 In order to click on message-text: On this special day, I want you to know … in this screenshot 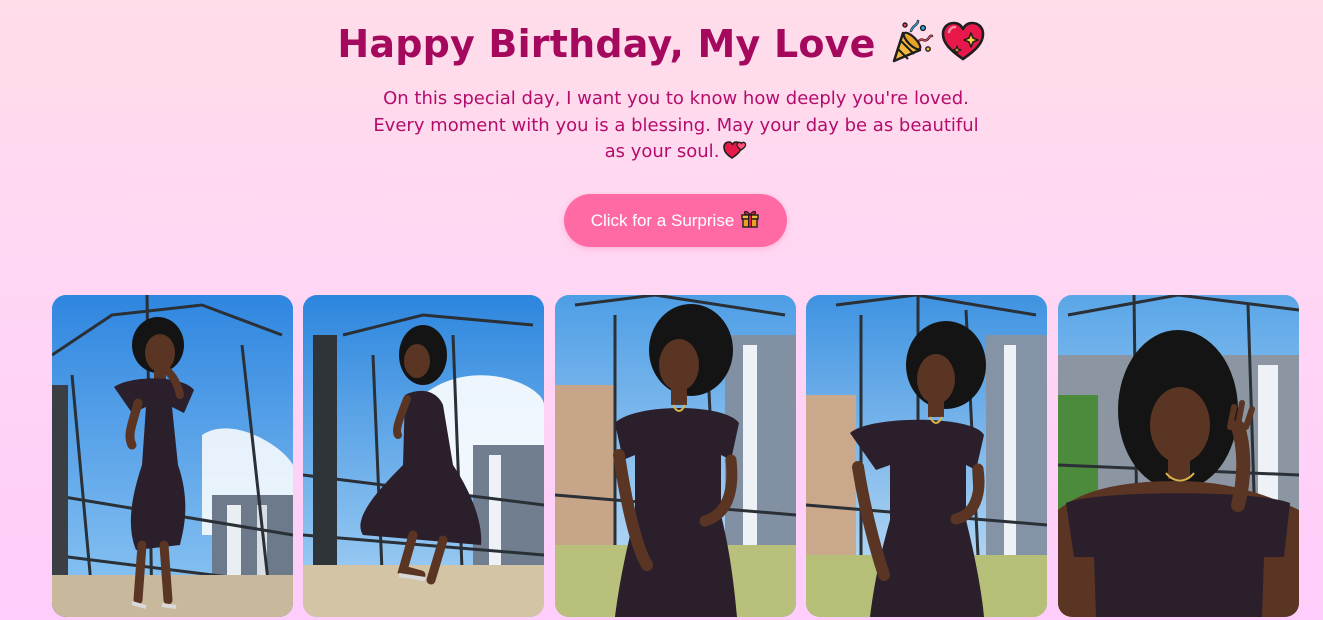, I will do `click(676, 125)`.